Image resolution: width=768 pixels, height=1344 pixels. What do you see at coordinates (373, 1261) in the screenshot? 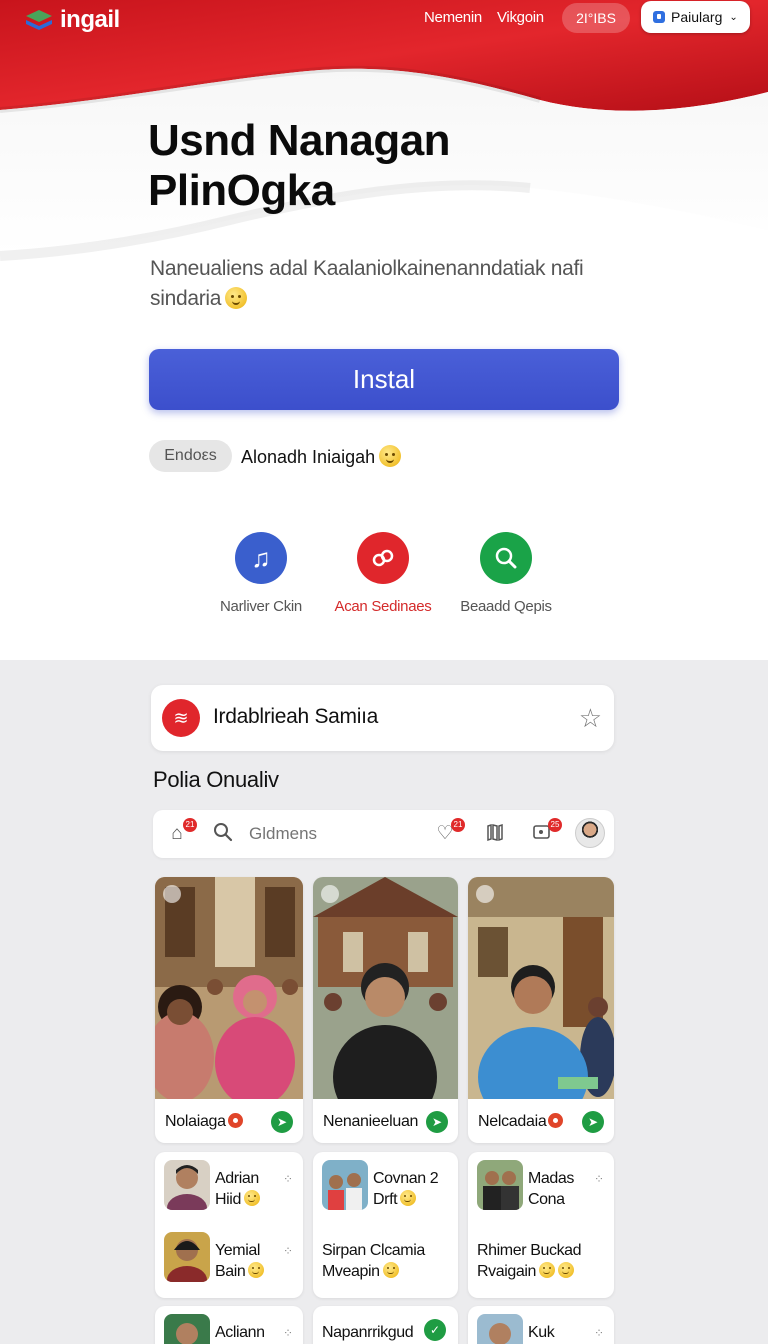
I see `person-name: Sirpan Clcamia Mveapin` at bounding box center [373, 1261].